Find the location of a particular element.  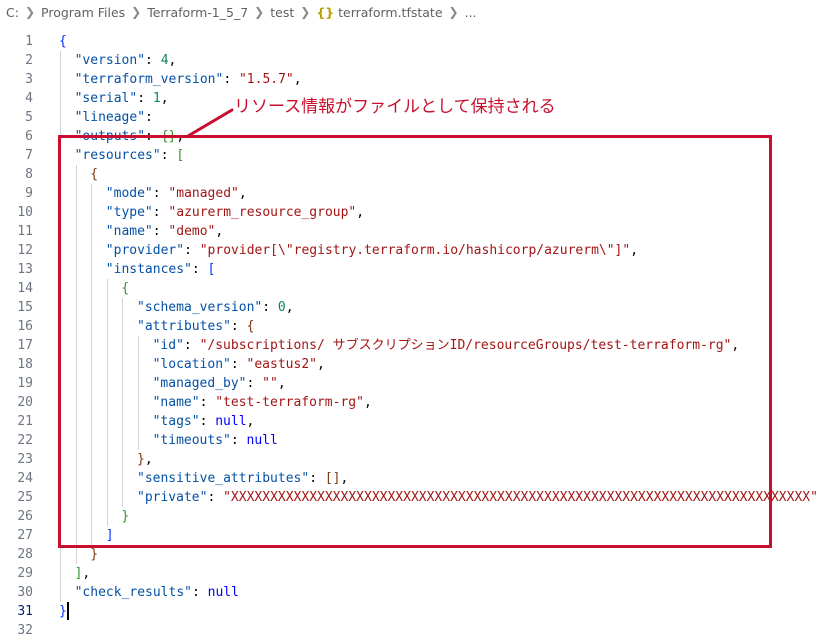

line-number: 21 is located at coordinates (25, 421).